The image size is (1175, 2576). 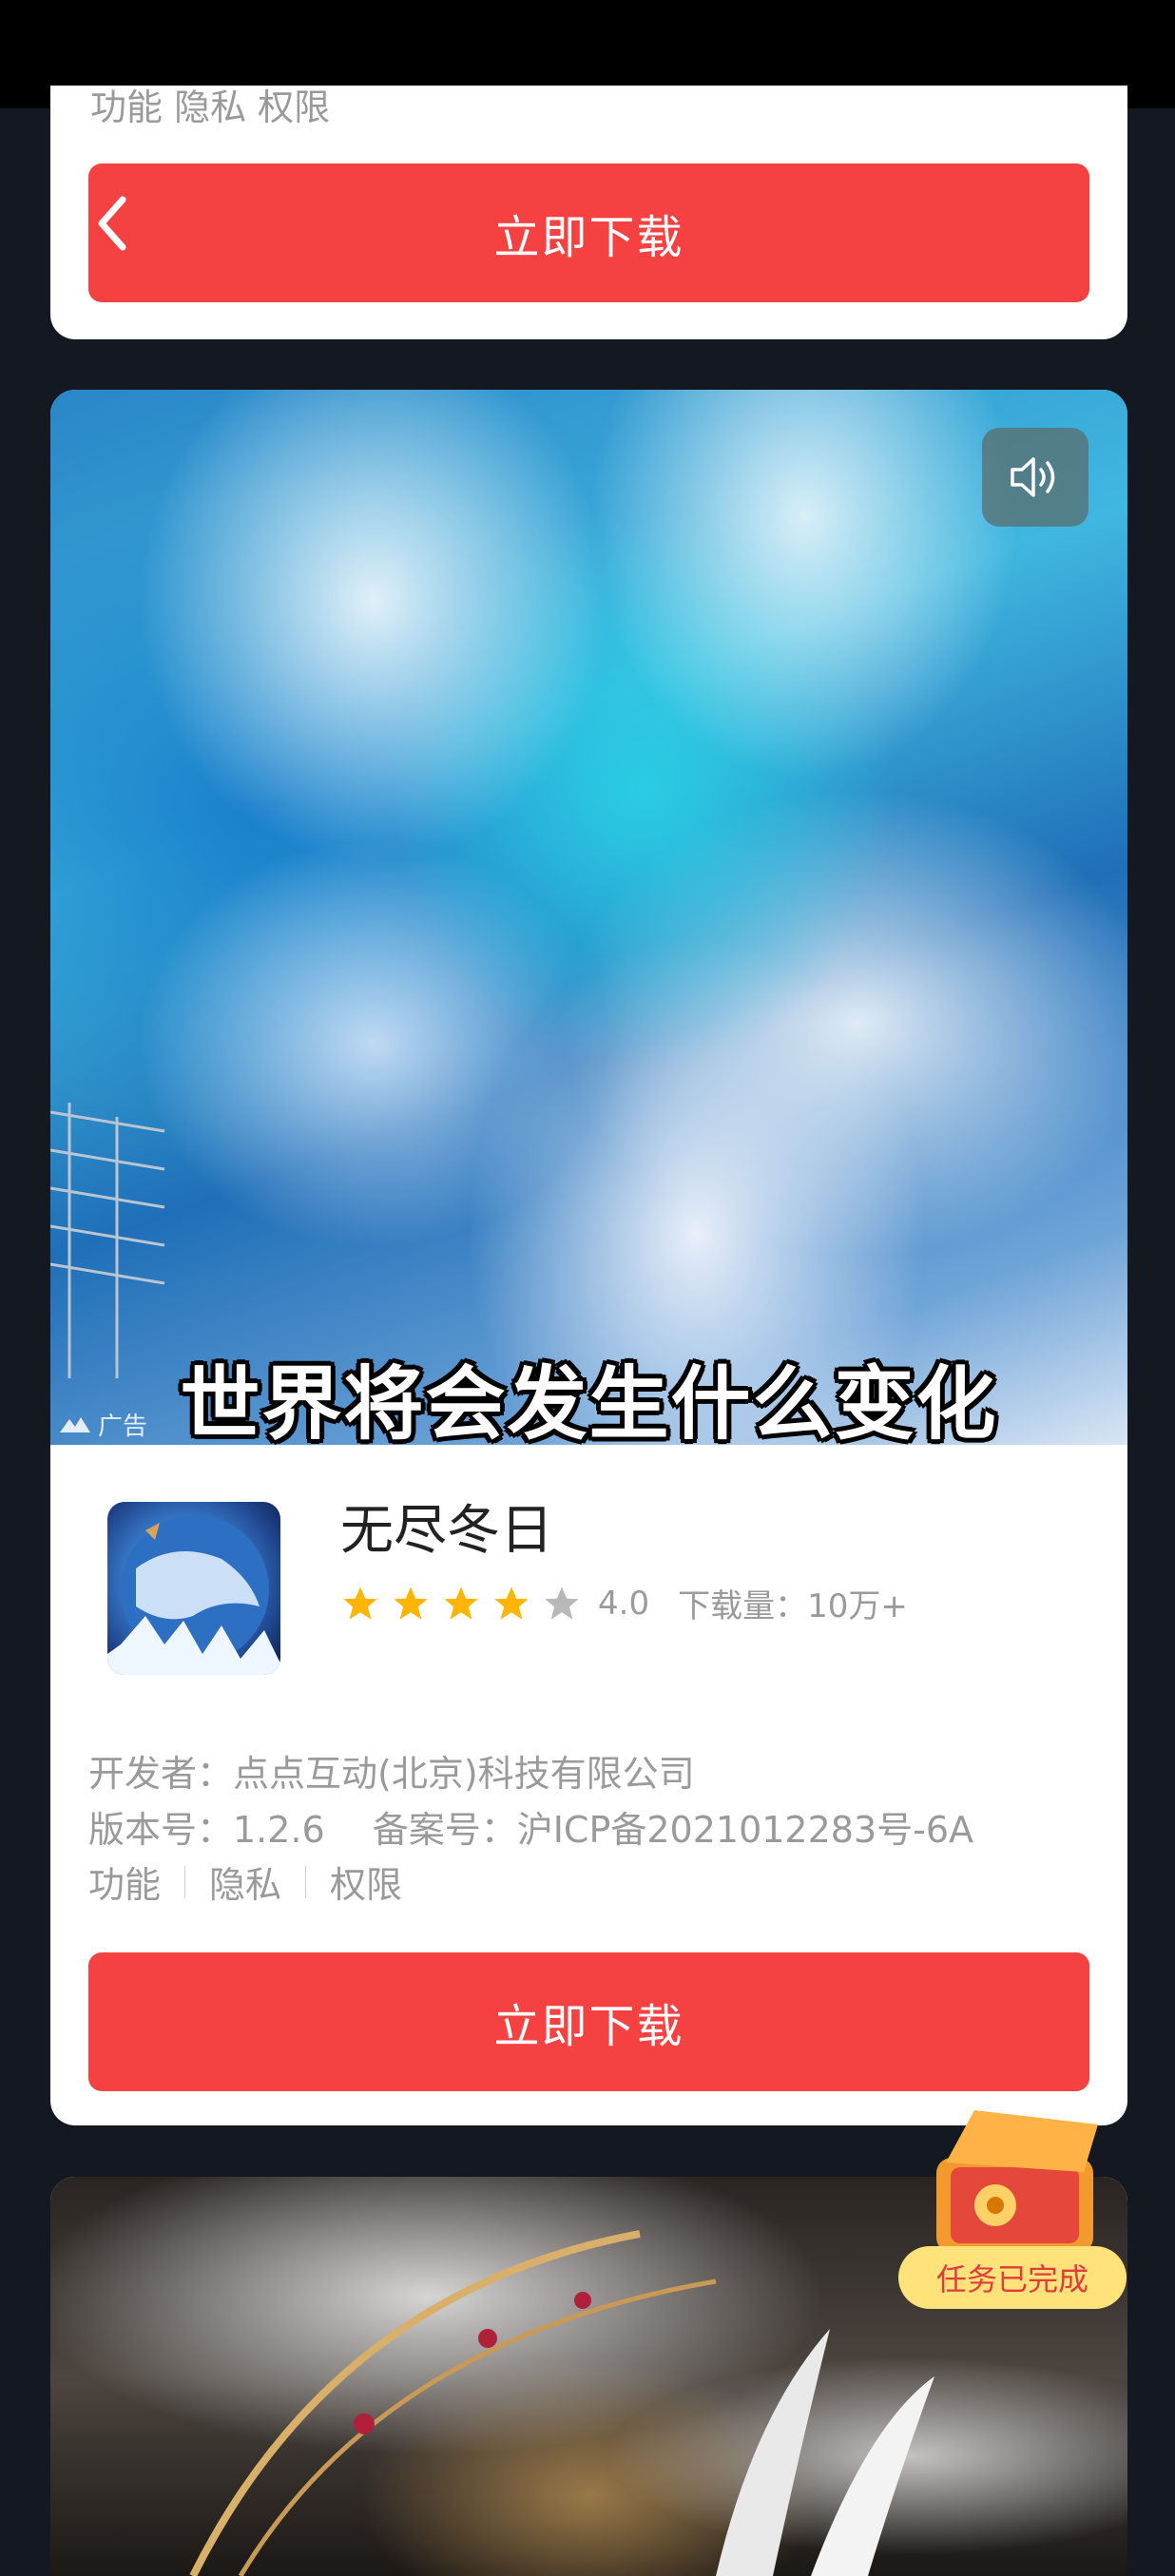 I want to click on rating-value: 4.0, so click(x=624, y=1603).